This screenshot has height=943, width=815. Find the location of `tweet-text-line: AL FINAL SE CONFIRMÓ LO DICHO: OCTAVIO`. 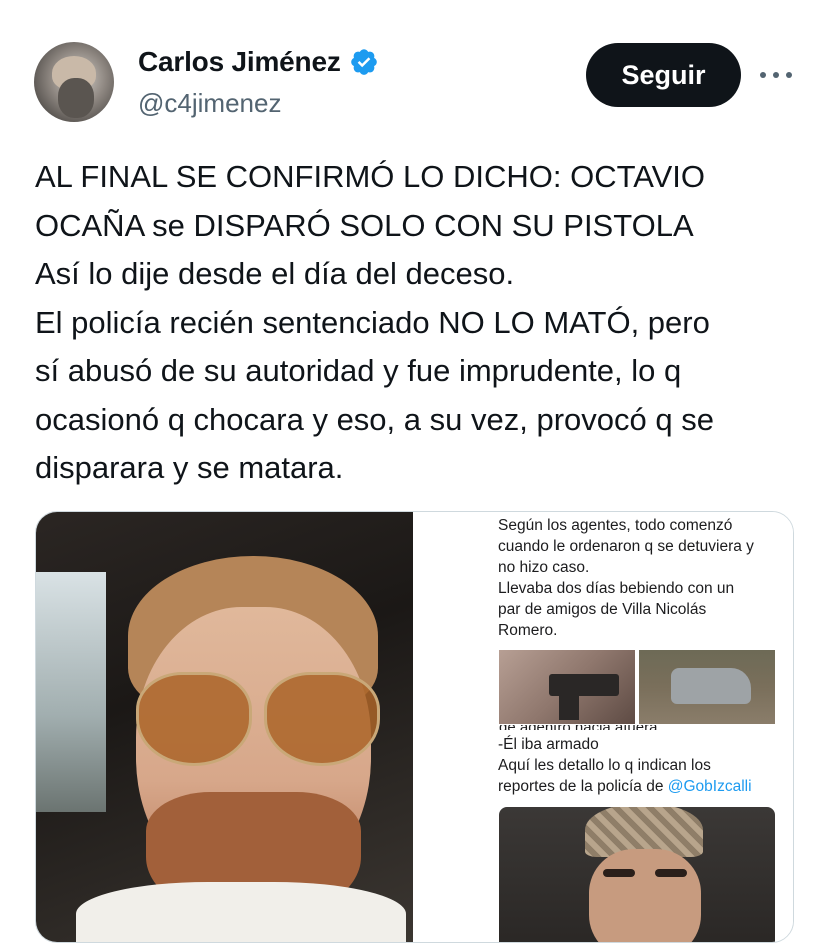

tweet-text-line: AL FINAL SE CONFIRMÓ LO DICHO: OCTAVIO is located at coordinates (370, 176).